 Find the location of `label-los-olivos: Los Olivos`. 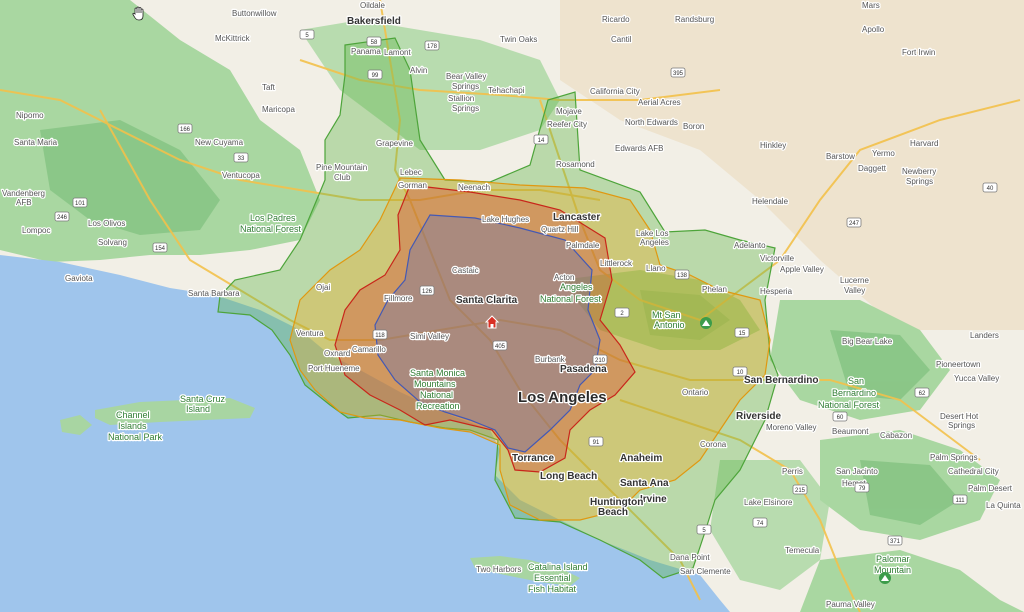

label-los-olivos: Los Olivos is located at coordinates (106, 223).